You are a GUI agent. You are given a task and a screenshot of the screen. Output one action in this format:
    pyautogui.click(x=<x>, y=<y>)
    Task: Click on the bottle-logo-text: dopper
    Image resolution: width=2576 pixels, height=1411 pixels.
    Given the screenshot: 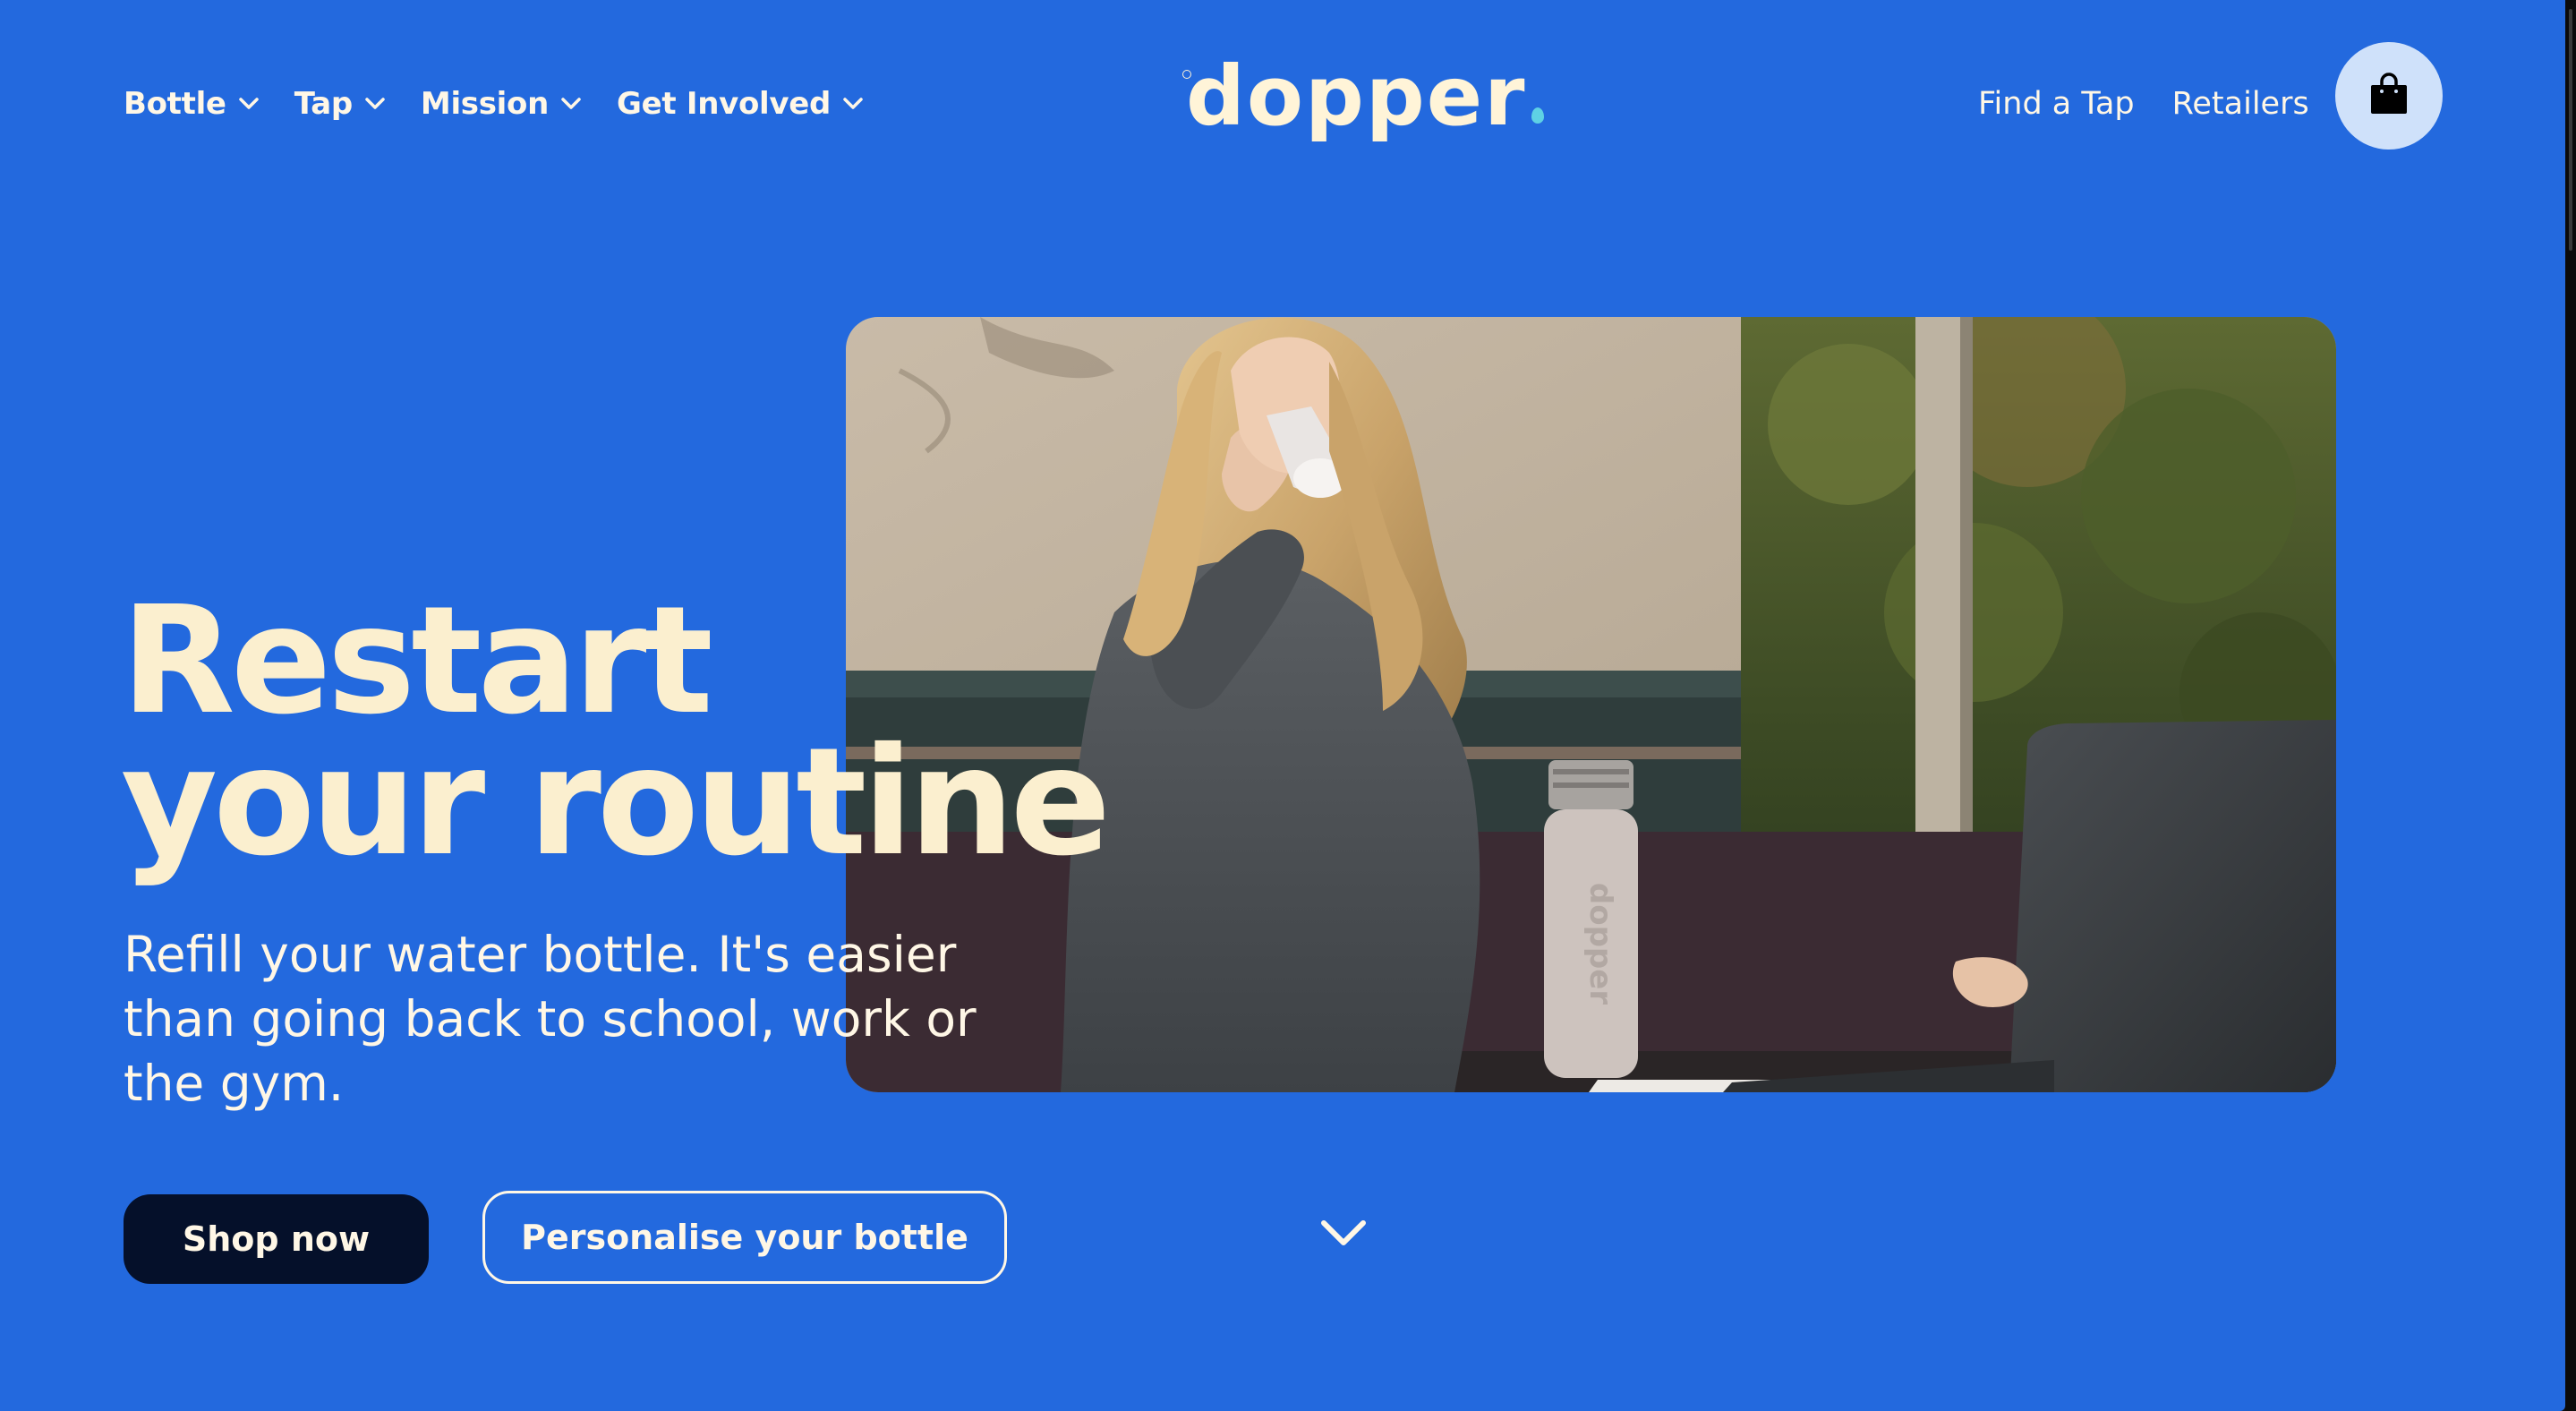 What is the action you would take?
    pyautogui.click(x=1600, y=944)
    